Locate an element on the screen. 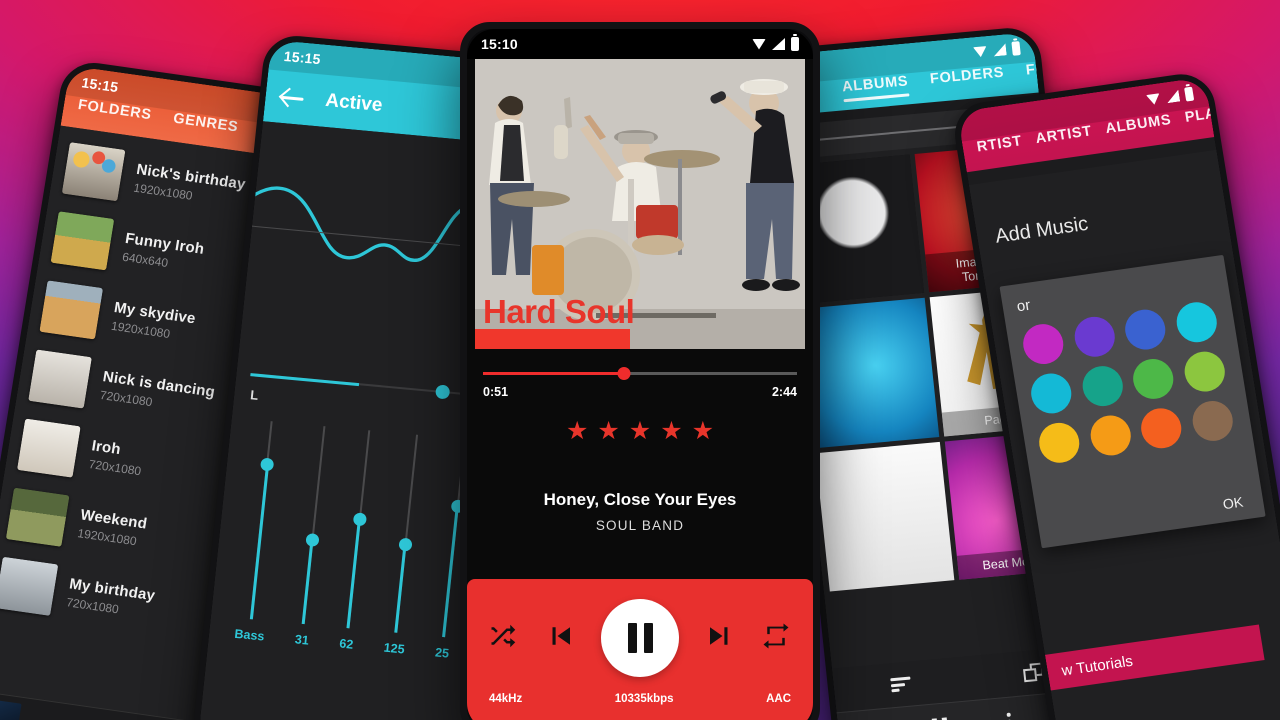 This screenshot has width=1280, height=720. overflow-menu-icon is located at coordinates (1008, 716).